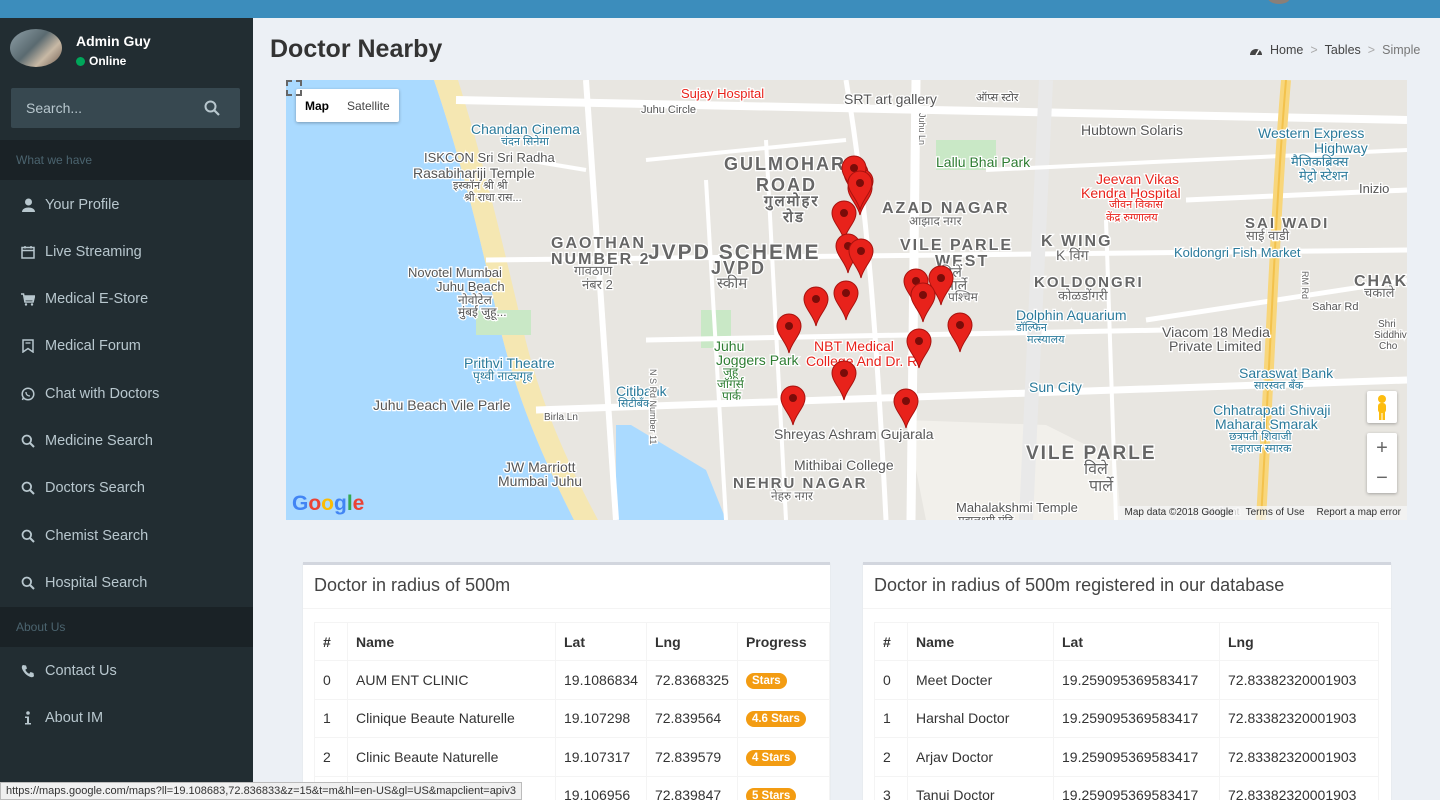 The image size is (1440, 800). Describe the element at coordinates (317, 105) in the screenshot. I see `map-toggle-button: Map` at that location.